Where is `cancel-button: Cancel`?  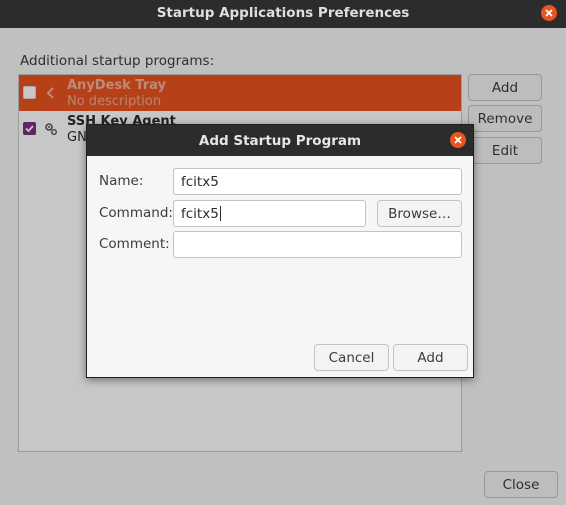 cancel-button: Cancel is located at coordinates (351, 357).